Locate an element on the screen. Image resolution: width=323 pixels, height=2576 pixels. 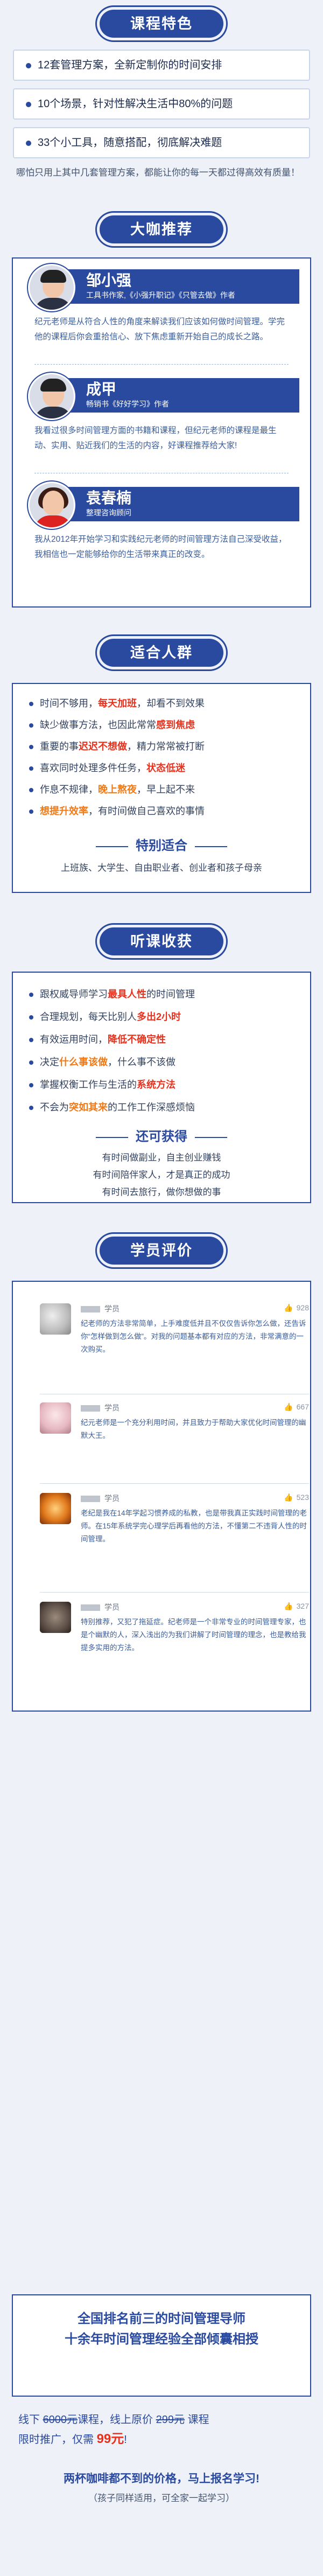
offline-price: 6000元 is located at coordinates (60, 2420).